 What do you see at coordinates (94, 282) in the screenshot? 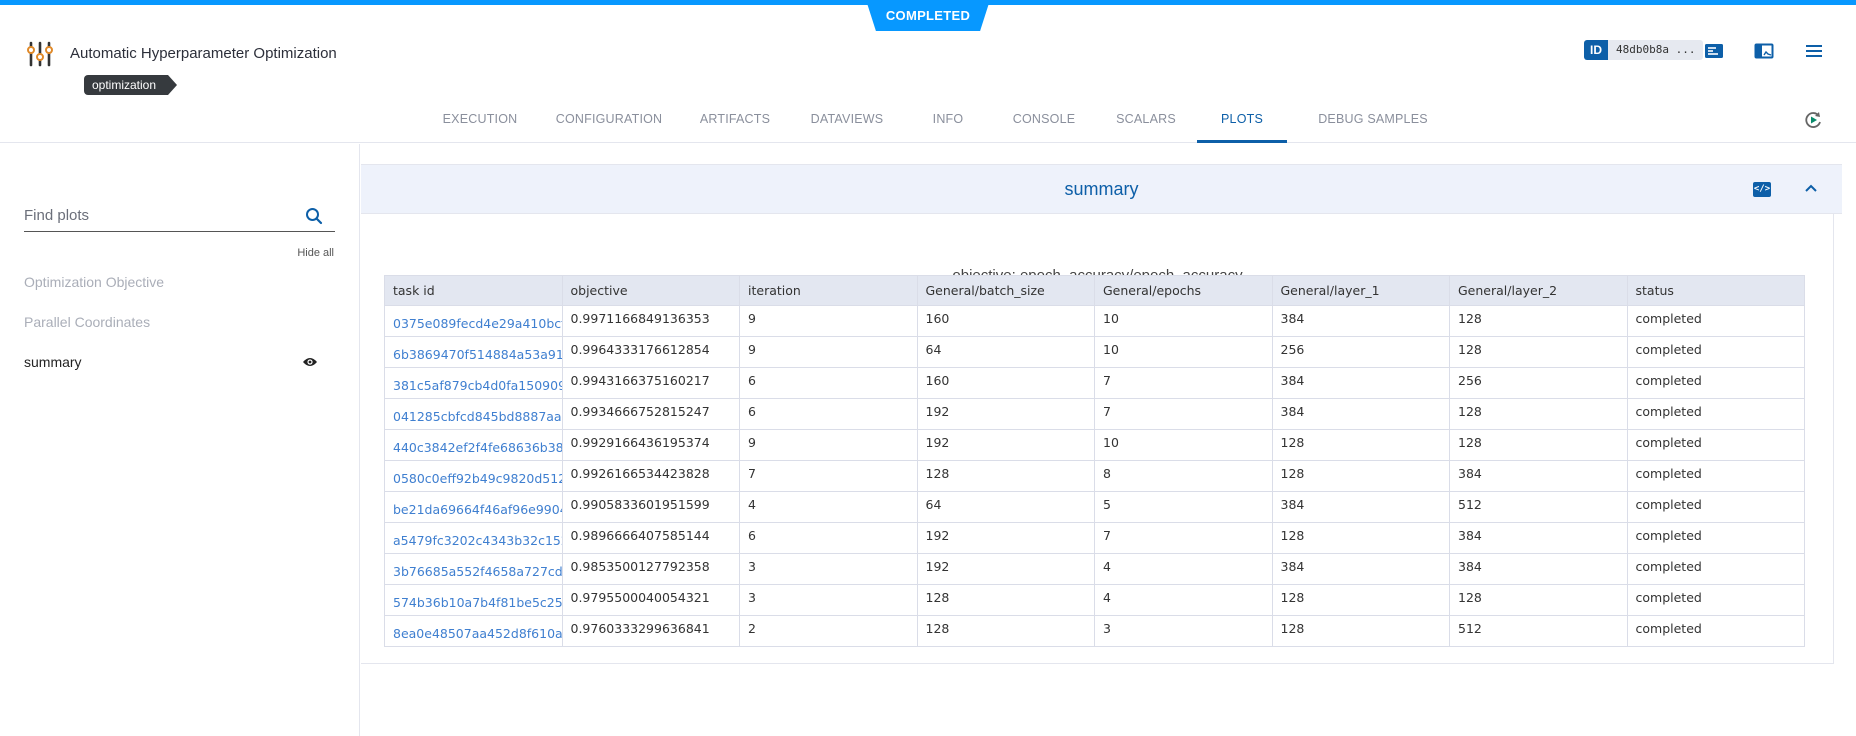
I see `plot-item-optimization-objective: Optimization Objective` at bounding box center [94, 282].